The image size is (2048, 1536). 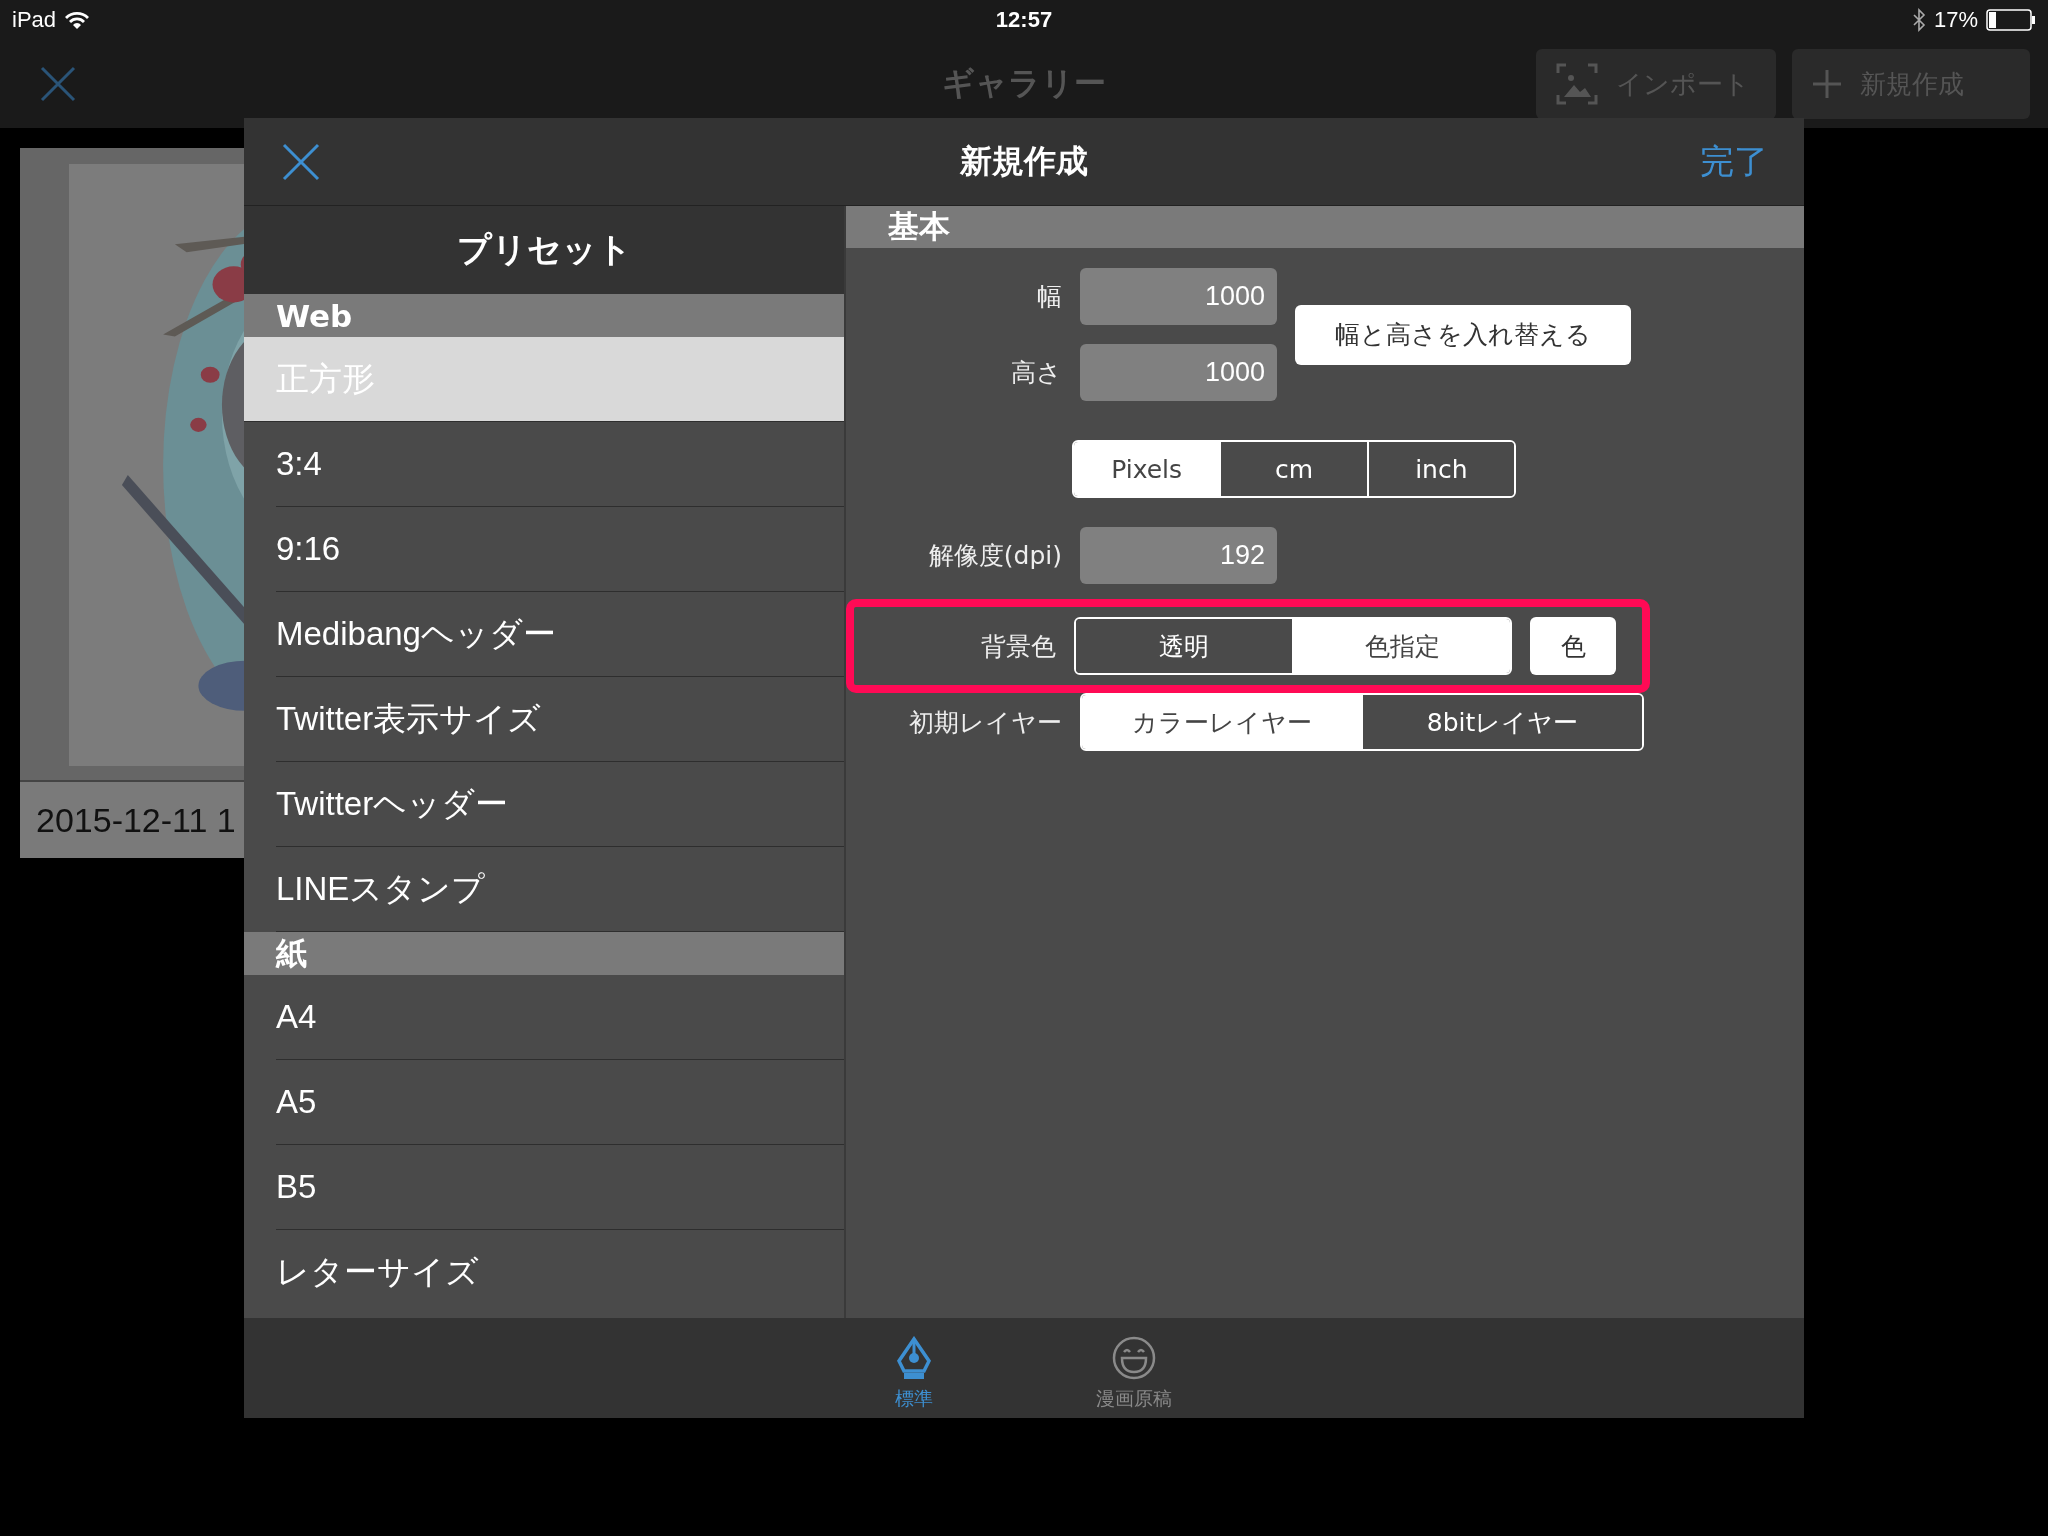 I want to click on tab: 標準, so click(x=914, y=1368).